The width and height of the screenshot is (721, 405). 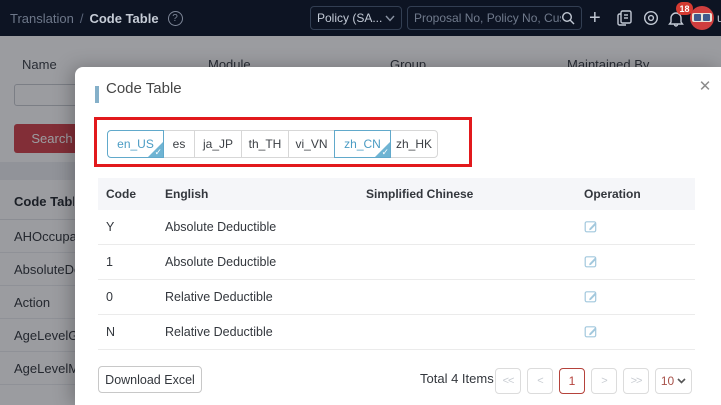 I want to click on global-search, so click(x=494, y=18).